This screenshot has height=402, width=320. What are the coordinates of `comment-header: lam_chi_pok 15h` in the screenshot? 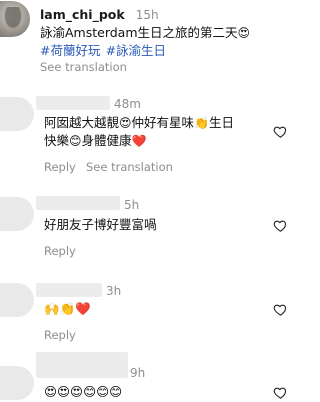 It's located at (99, 13).